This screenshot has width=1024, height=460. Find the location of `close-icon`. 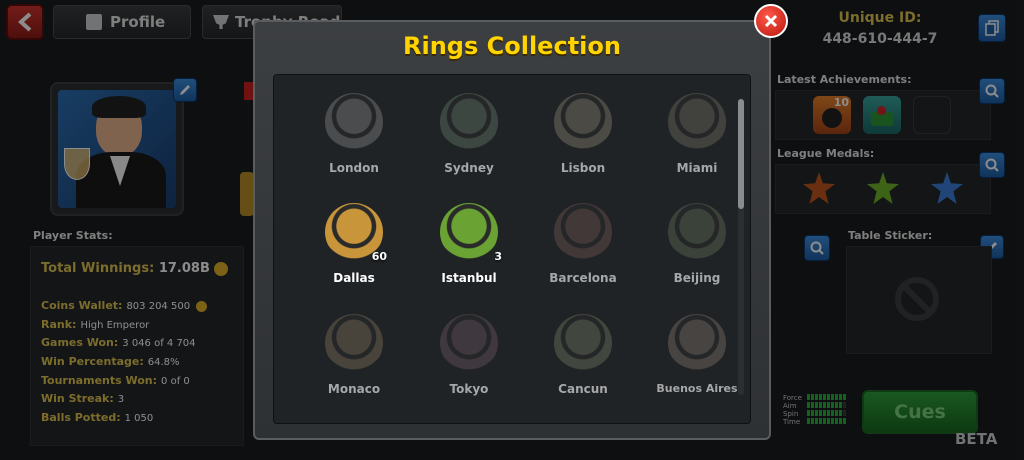

close-icon is located at coordinates (771, 21).